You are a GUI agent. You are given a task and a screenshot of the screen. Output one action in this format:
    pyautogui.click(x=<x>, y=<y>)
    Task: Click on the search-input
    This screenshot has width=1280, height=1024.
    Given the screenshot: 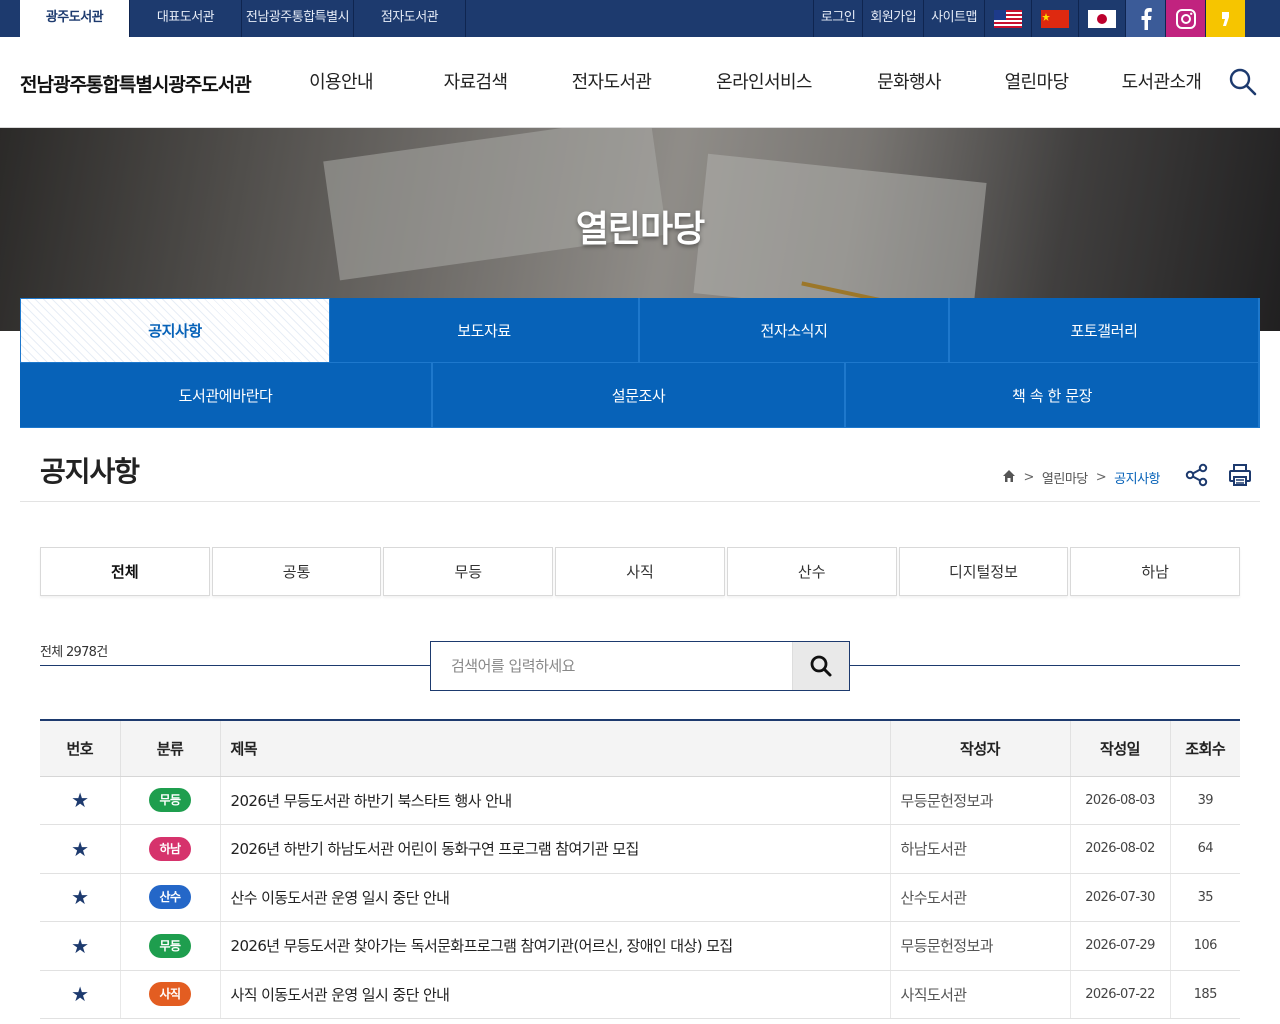 What is the action you would take?
    pyautogui.click(x=611, y=666)
    